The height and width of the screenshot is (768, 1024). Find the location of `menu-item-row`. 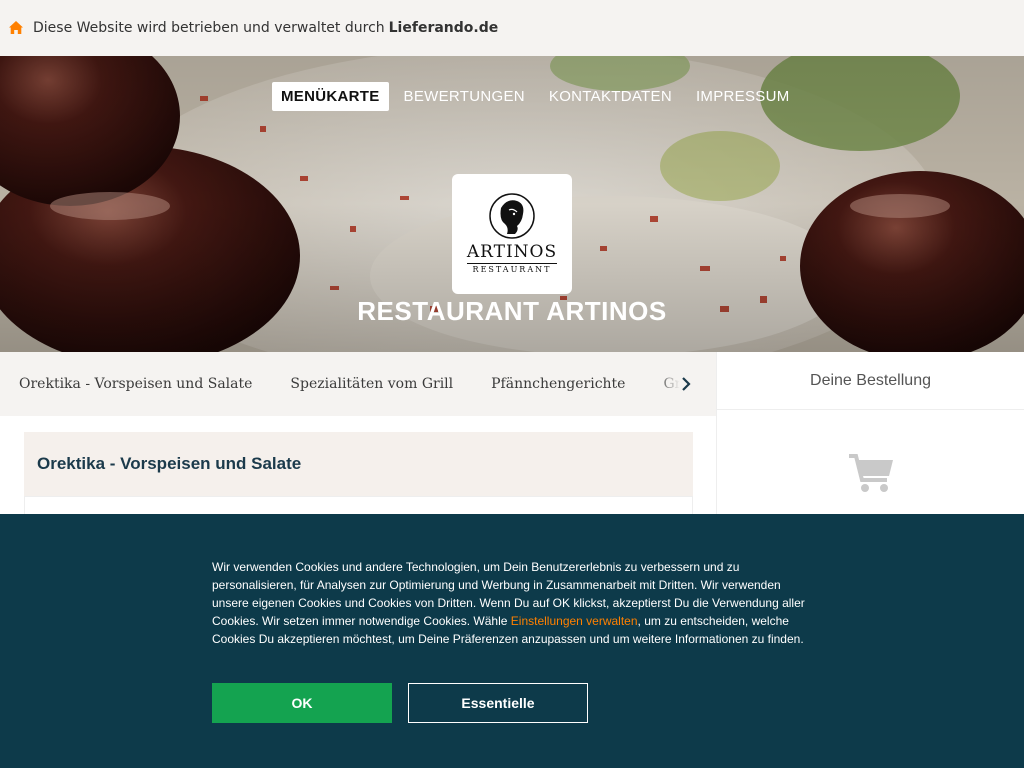

menu-item-row is located at coordinates (358, 506).